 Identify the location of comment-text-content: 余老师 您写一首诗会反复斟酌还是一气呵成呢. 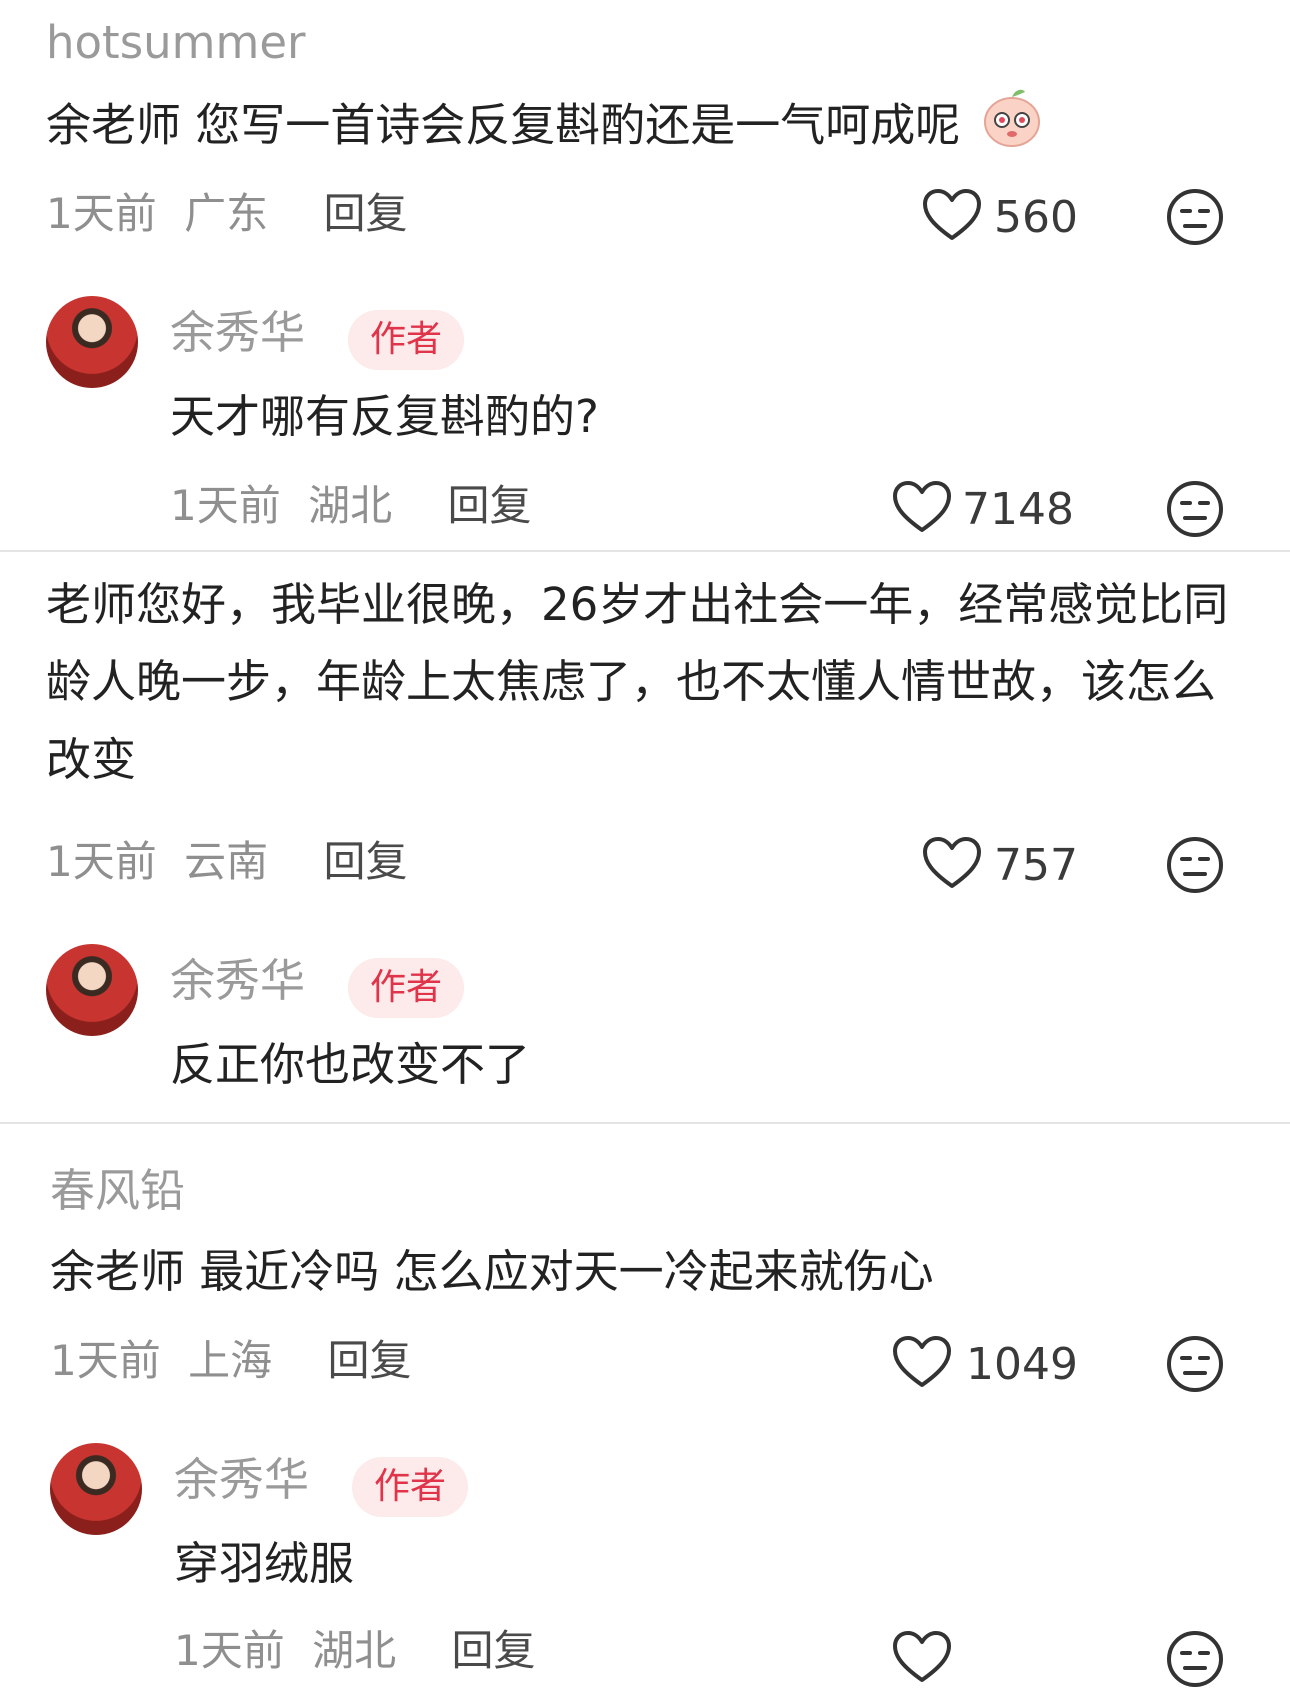
(503, 125).